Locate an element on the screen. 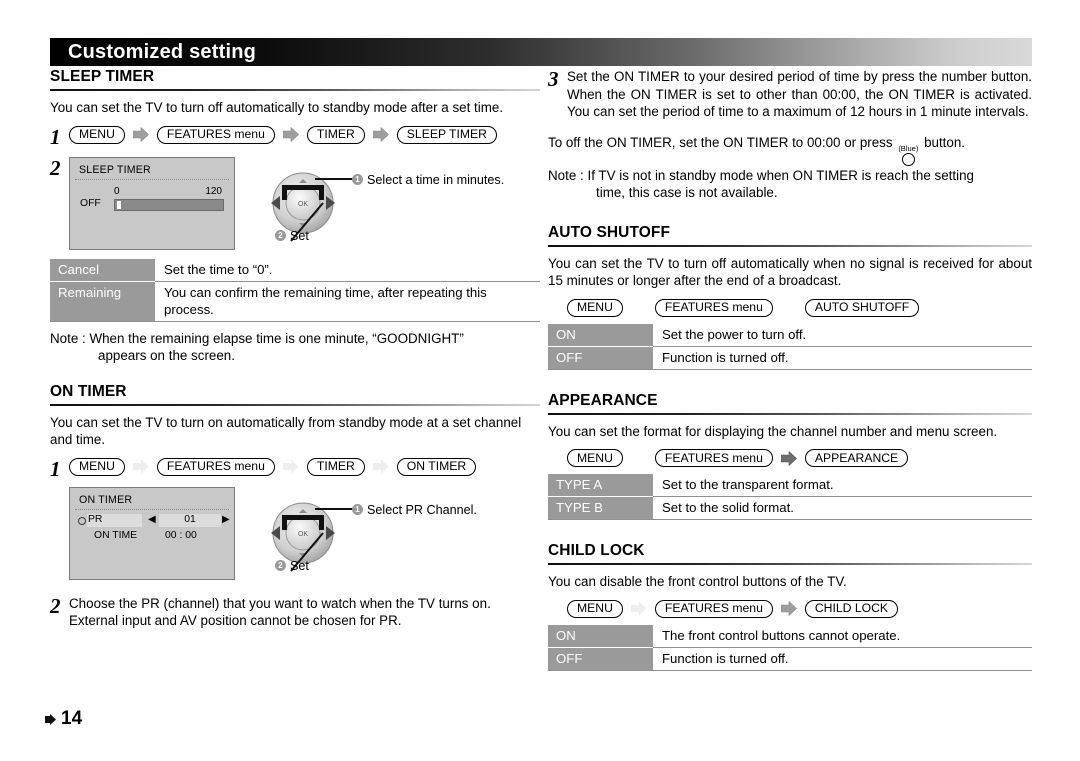  on-timer-step-1: 1 MENU FEATURES menu TIMER ON TIMER is located at coordinates (295, 468).